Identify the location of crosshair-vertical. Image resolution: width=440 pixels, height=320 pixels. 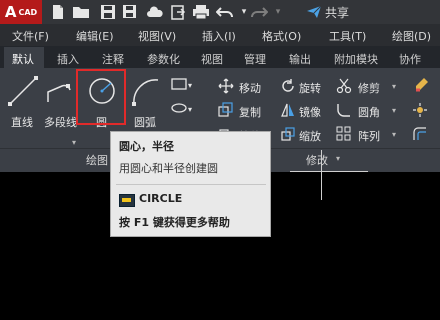
(321, 175).